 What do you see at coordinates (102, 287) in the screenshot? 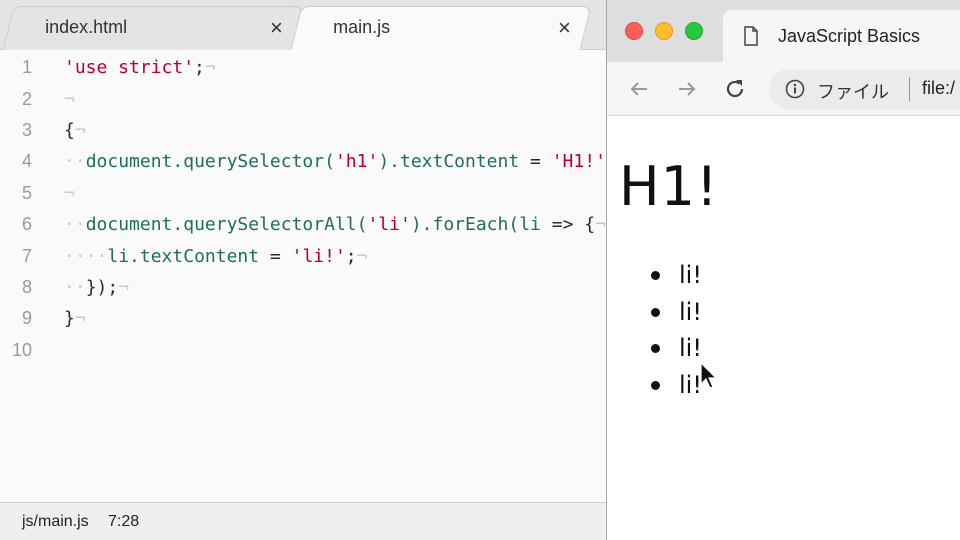
I see `punctuation: });` at bounding box center [102, 287].